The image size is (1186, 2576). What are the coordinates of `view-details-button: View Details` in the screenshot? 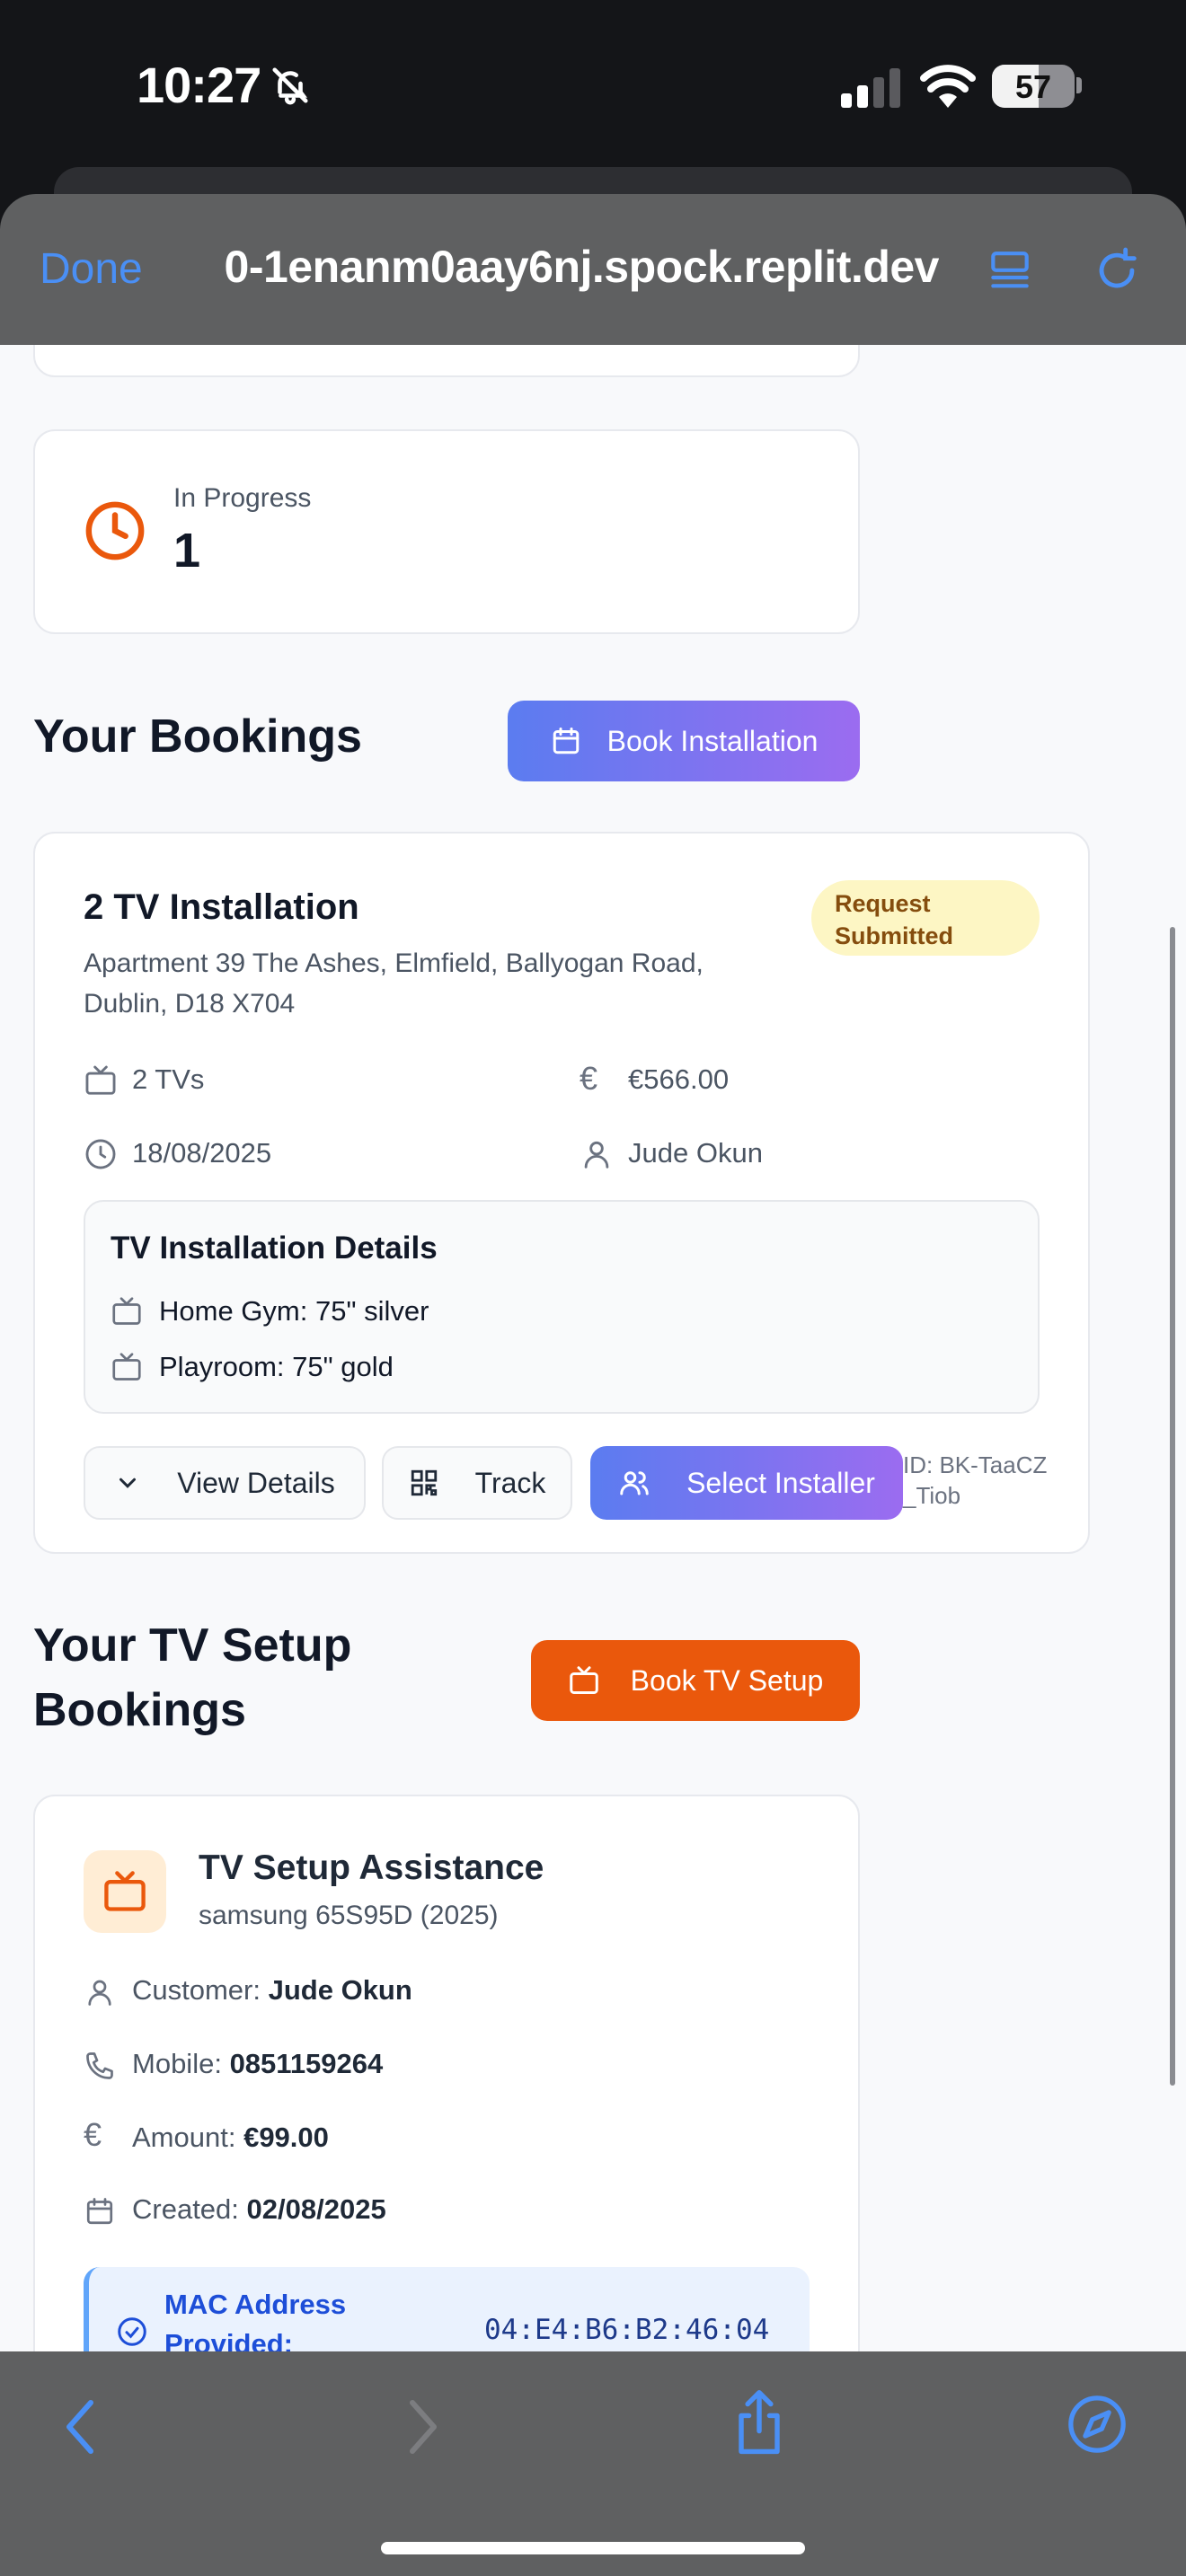 It's located at (225, 1483).